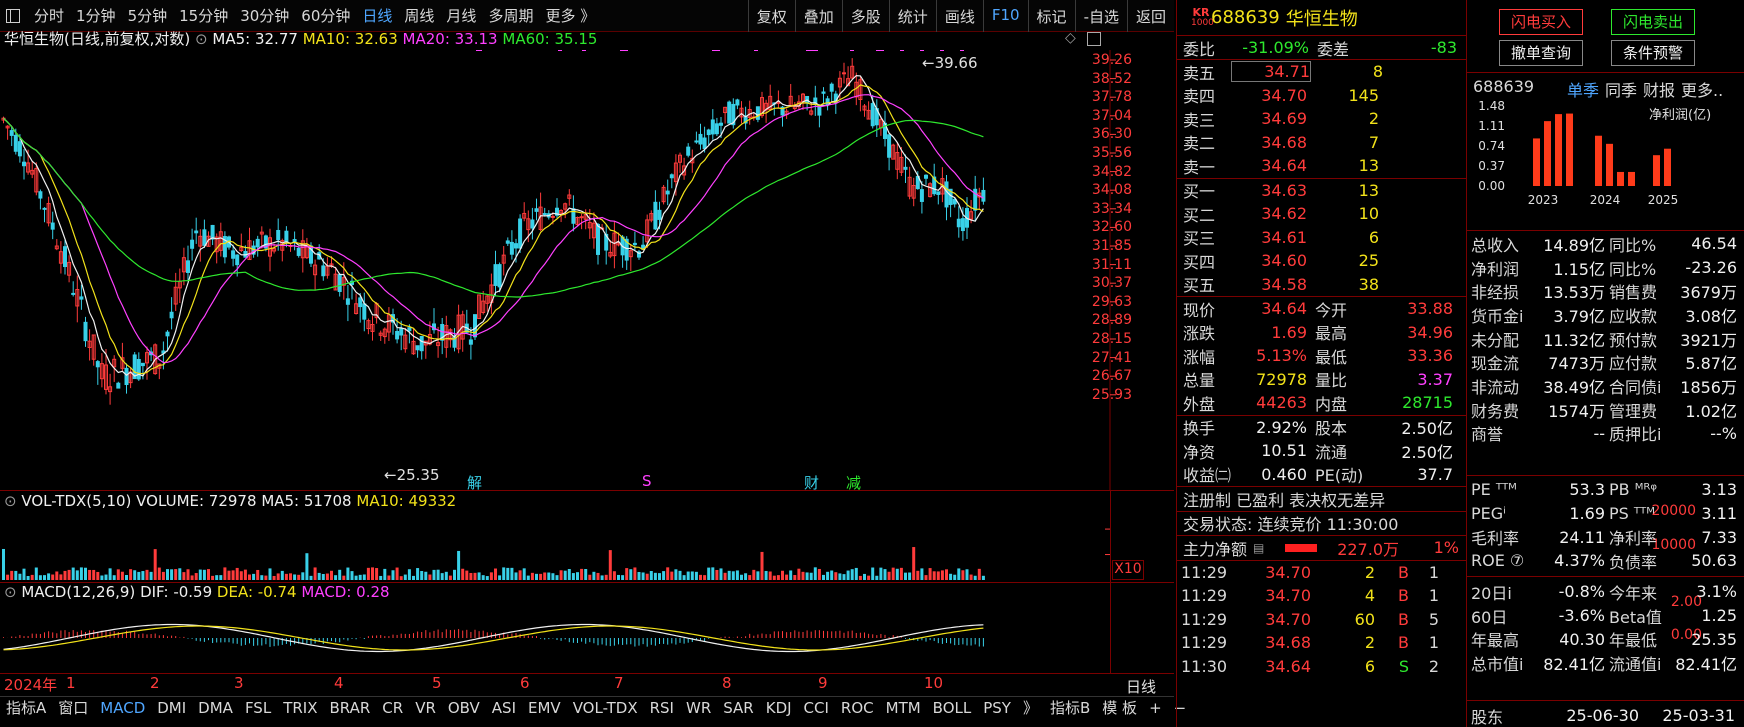 The height and width of the screenshot is (727, 1744). What do you see at coordinates (148, 15) in the screenshot?
I see `period-tab: 5分钟` at bounding box center [148, 15].